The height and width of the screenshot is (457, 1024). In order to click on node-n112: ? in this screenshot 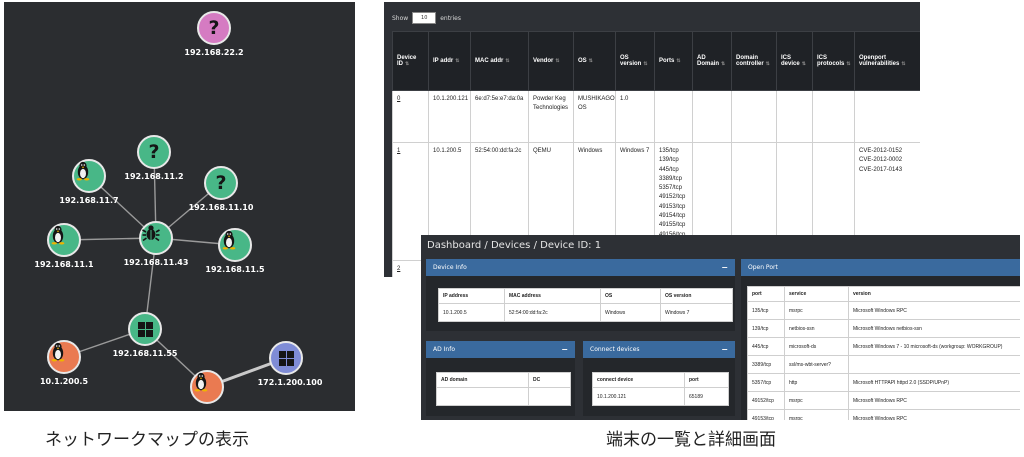, I will do `click(154, 152)`.